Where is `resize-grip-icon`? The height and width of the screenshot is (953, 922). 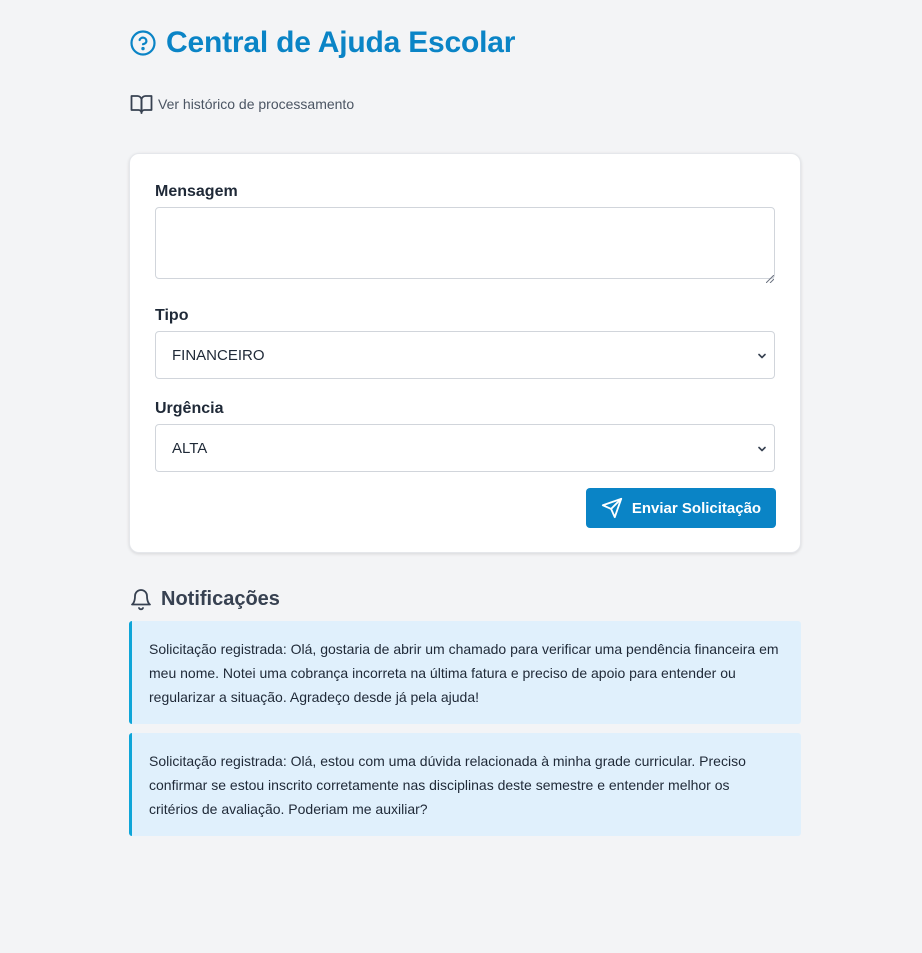 resize-grip-icon is located at coordinates (770, 277).